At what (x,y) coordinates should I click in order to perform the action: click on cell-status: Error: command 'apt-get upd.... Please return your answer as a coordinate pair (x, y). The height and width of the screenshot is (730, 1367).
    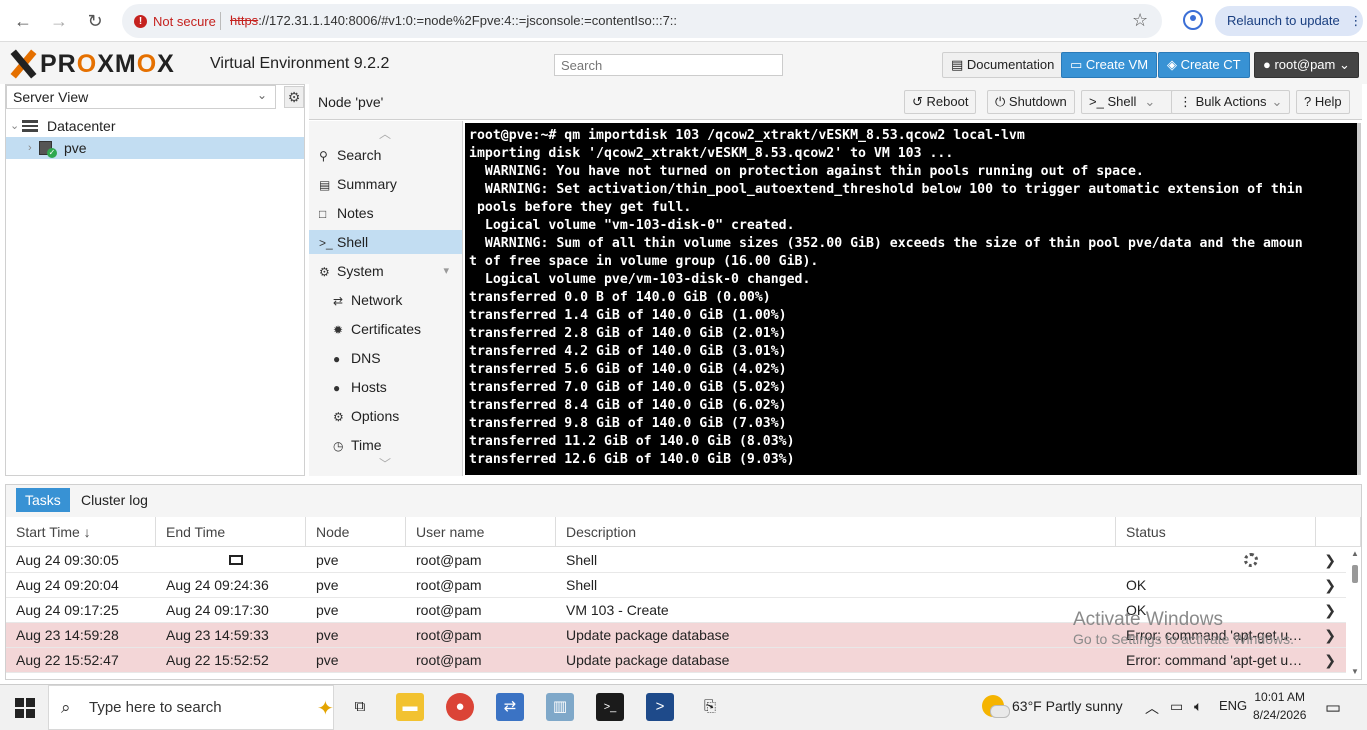
    Looking at the image, I should click on (1216, 660).